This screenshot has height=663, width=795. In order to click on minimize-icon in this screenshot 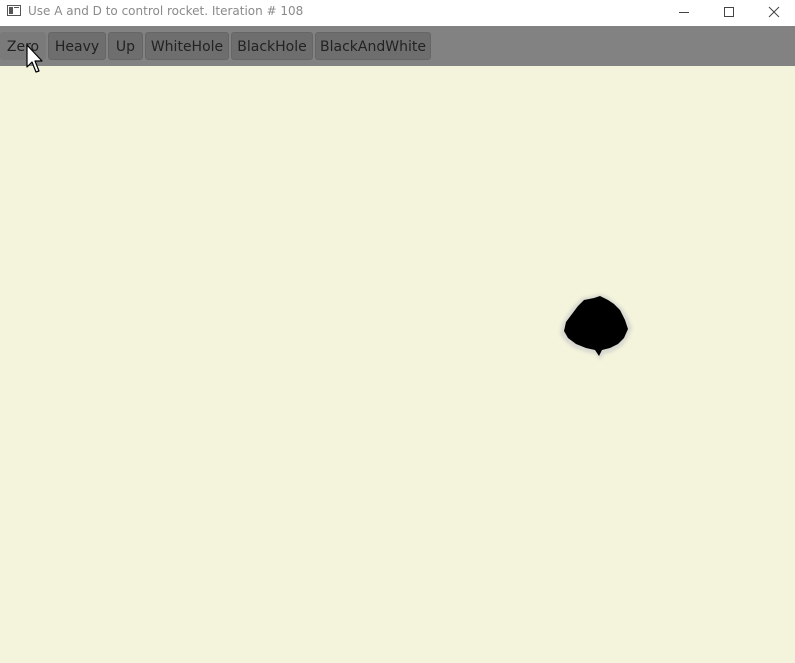, I will do `click(684, 12)`.